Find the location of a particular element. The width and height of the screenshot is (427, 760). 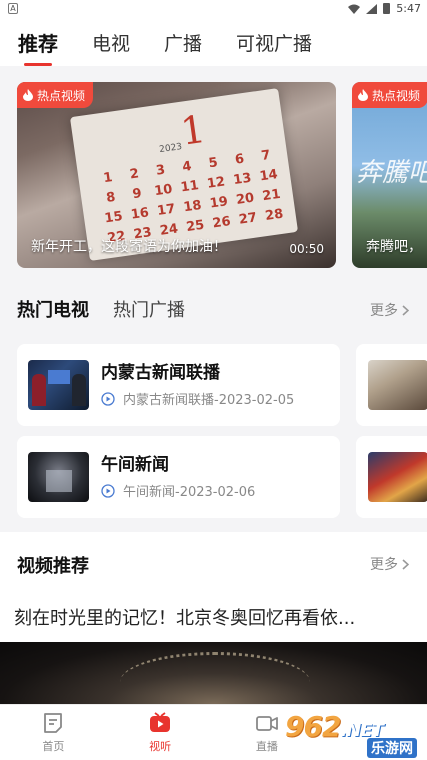

program-meta-text: 内蒙古新闻联播-2023-02-05 is located at coordinates (209, 400).